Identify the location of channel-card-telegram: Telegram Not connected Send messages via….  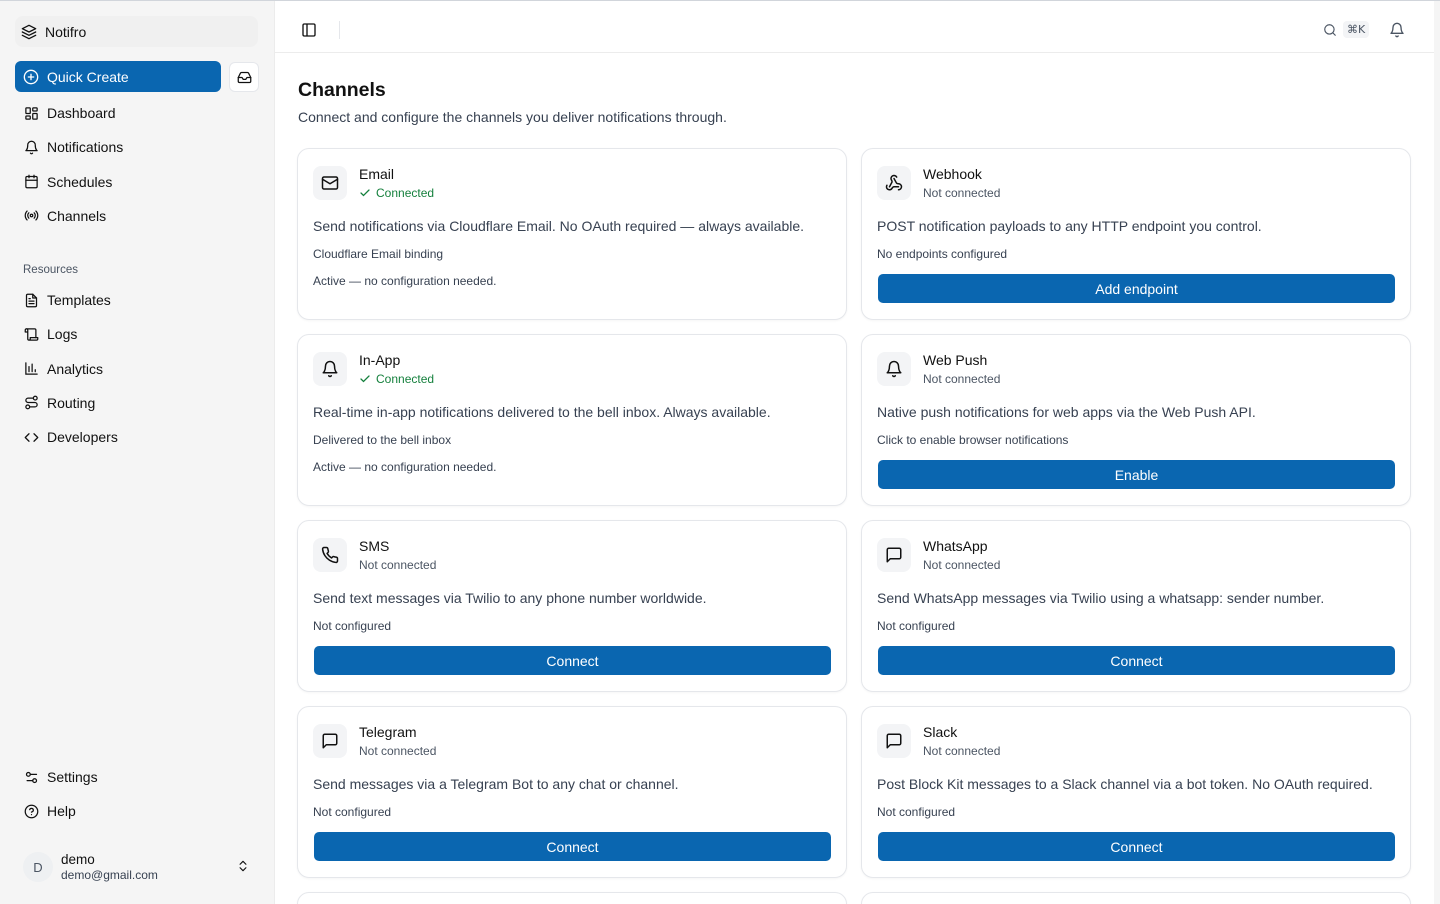
(572, 792).